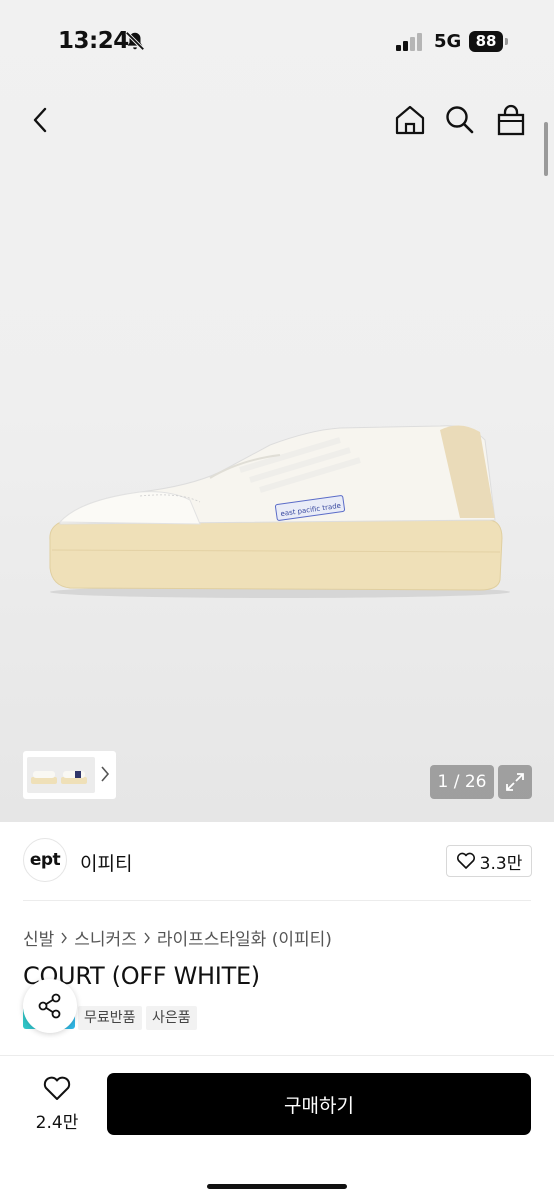 The height and width of the screenshot is (1200, 554). I want to click on thumbnail-strip, so click(69, 775).